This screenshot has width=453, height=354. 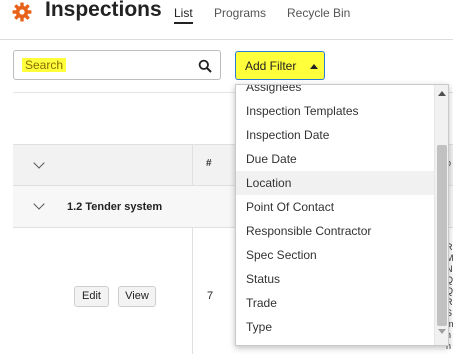 What do you see at coordinates (137, 296) in the screenshot?
I see `view-button: View` at bounding box center [137, 296].